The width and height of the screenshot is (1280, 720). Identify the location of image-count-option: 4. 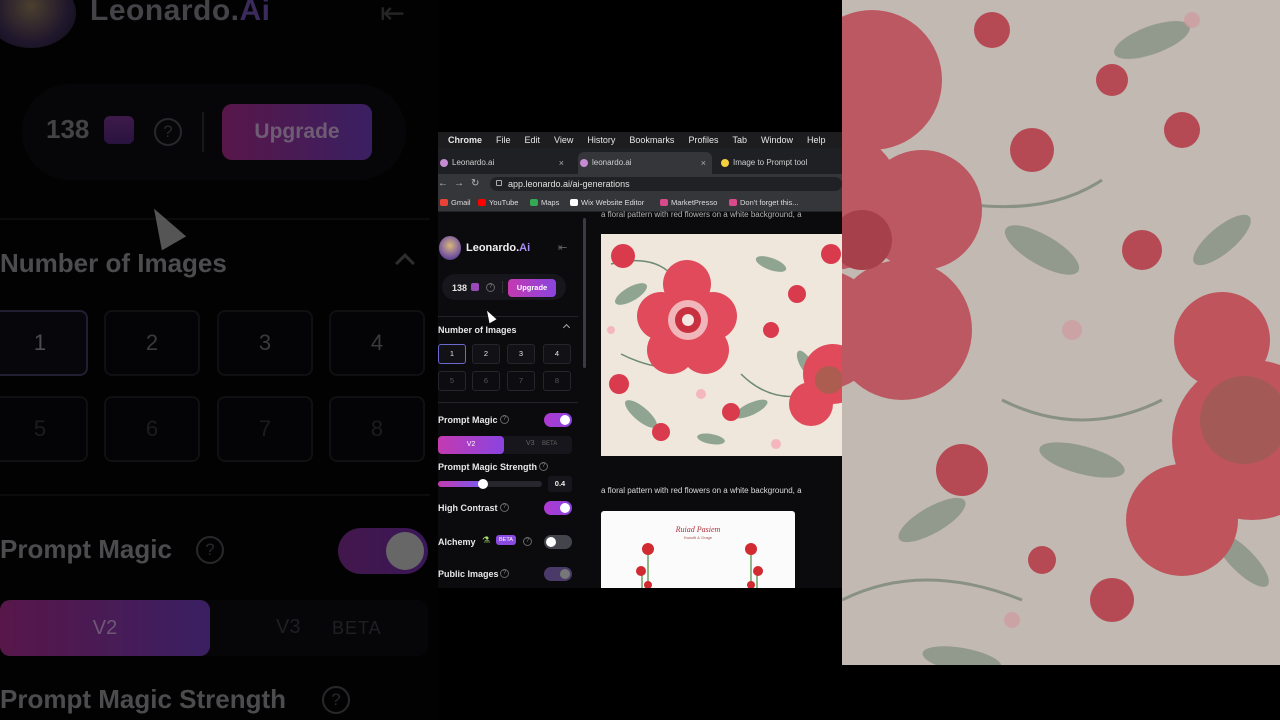
(377, 343).